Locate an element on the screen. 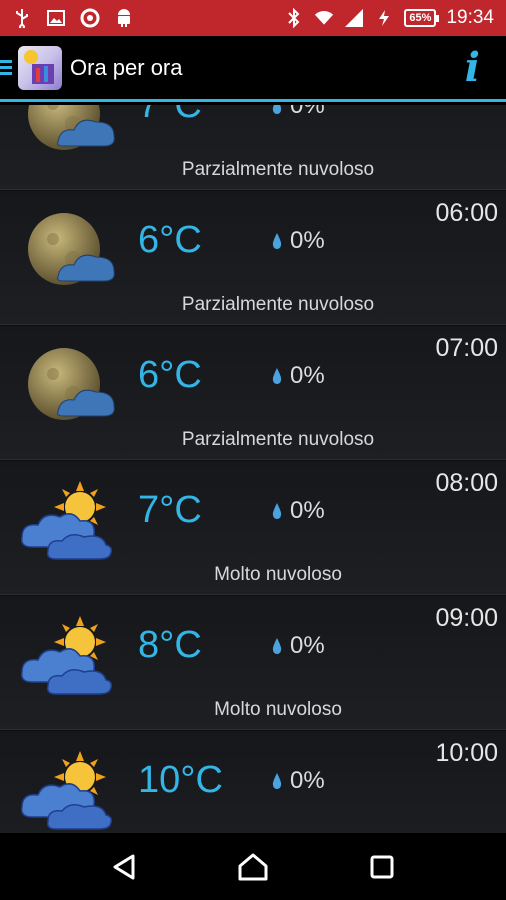 Image resolution: width=506 pixels, height=900 pixels. wifi-icon is located at coordinates (324, 18).